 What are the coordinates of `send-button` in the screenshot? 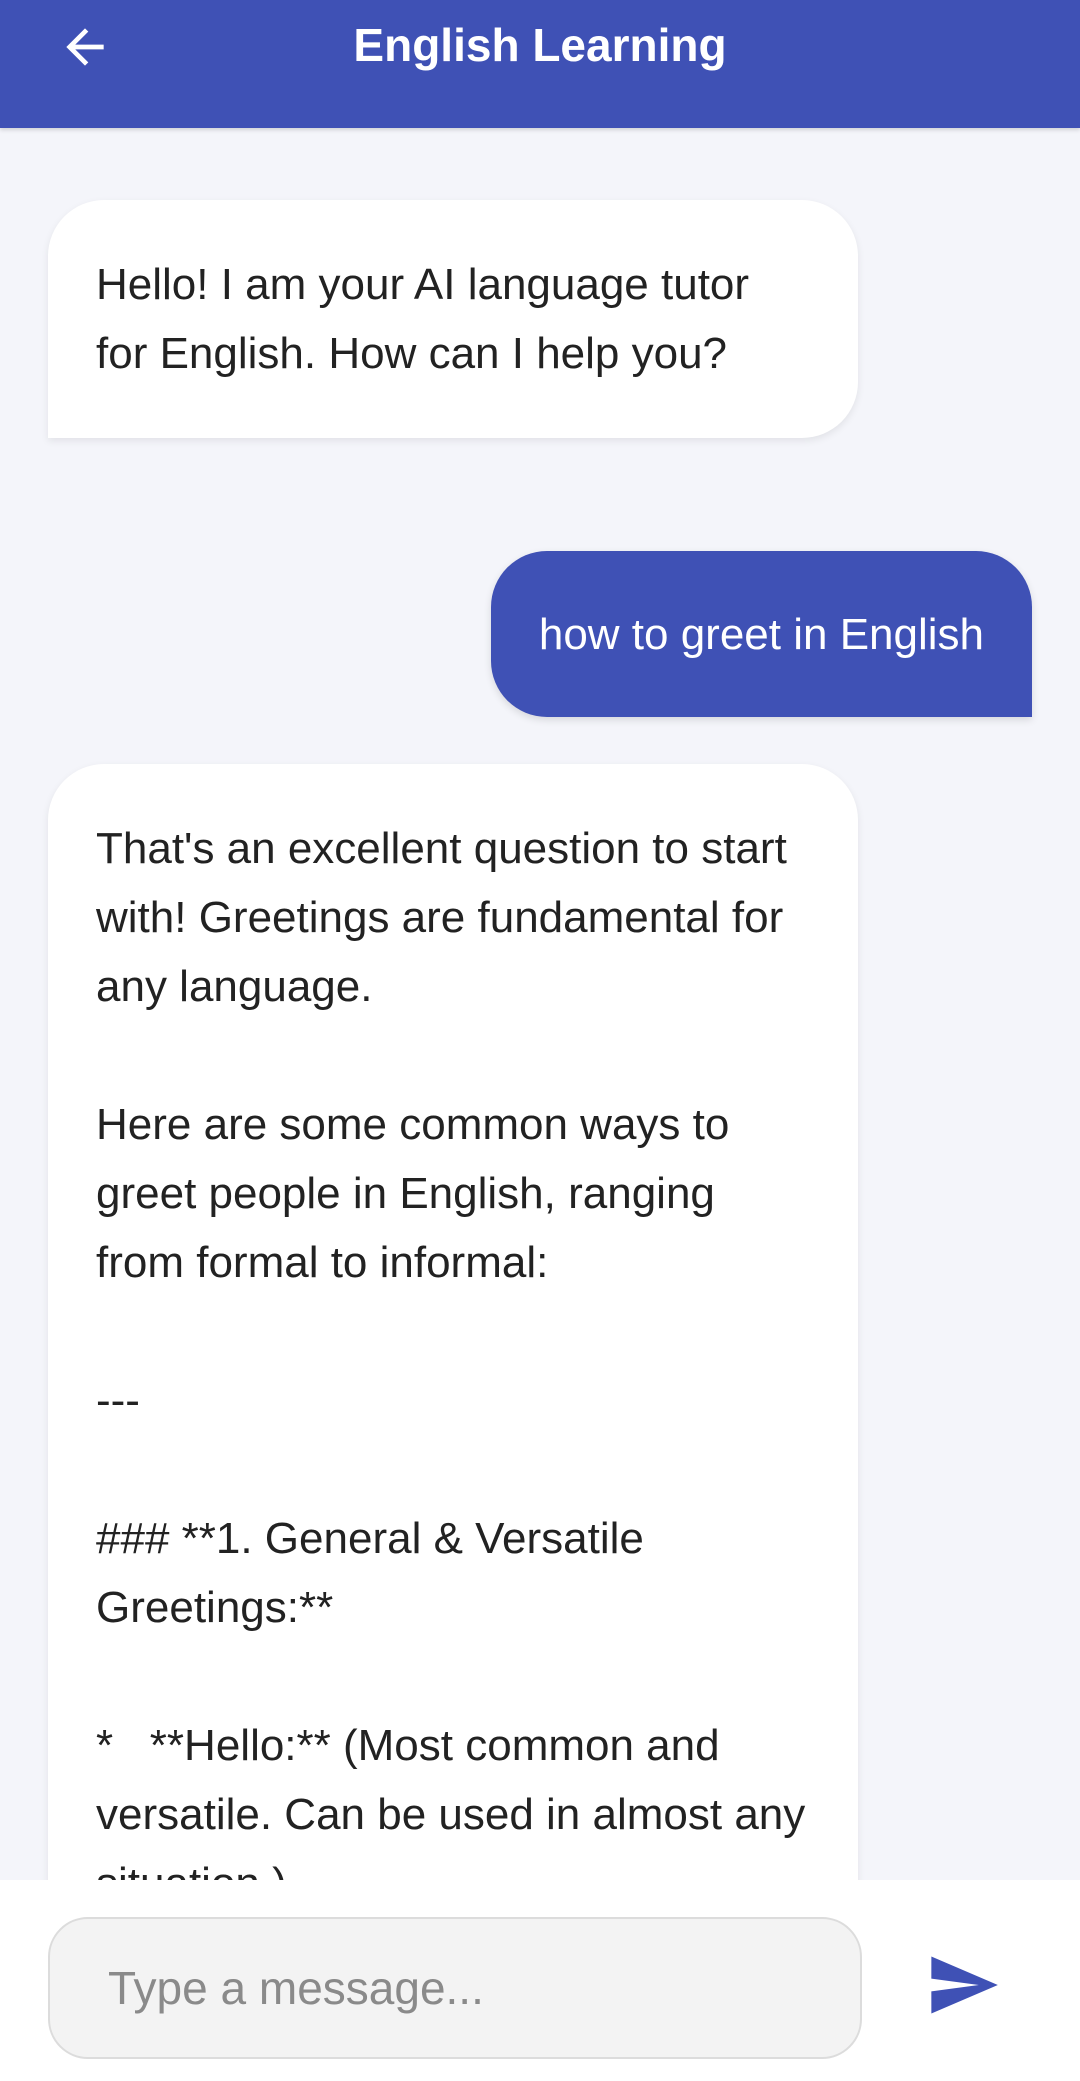 It's located at (963, 1985).